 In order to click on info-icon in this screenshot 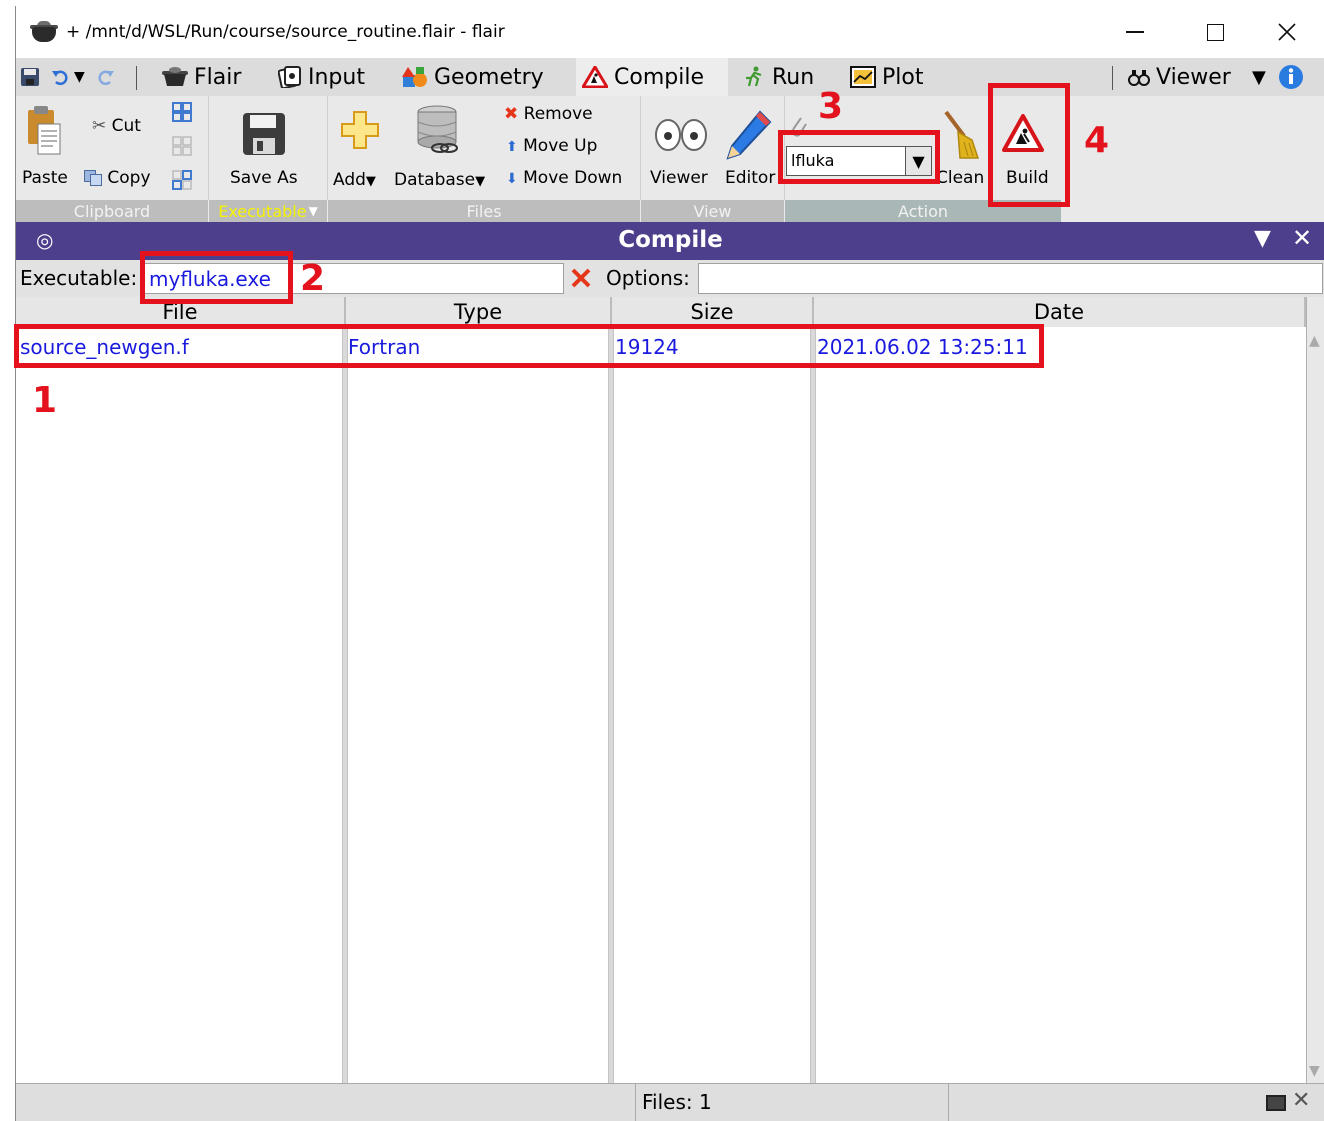, I will do `click(1291, 77)`.